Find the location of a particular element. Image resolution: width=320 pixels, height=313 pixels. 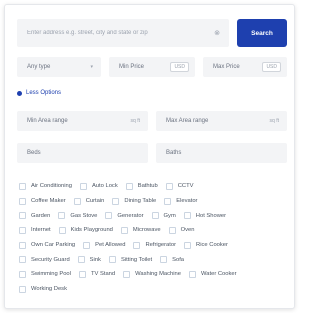

amenity-option: Own Car Parking is located at coordinates (47, 245).